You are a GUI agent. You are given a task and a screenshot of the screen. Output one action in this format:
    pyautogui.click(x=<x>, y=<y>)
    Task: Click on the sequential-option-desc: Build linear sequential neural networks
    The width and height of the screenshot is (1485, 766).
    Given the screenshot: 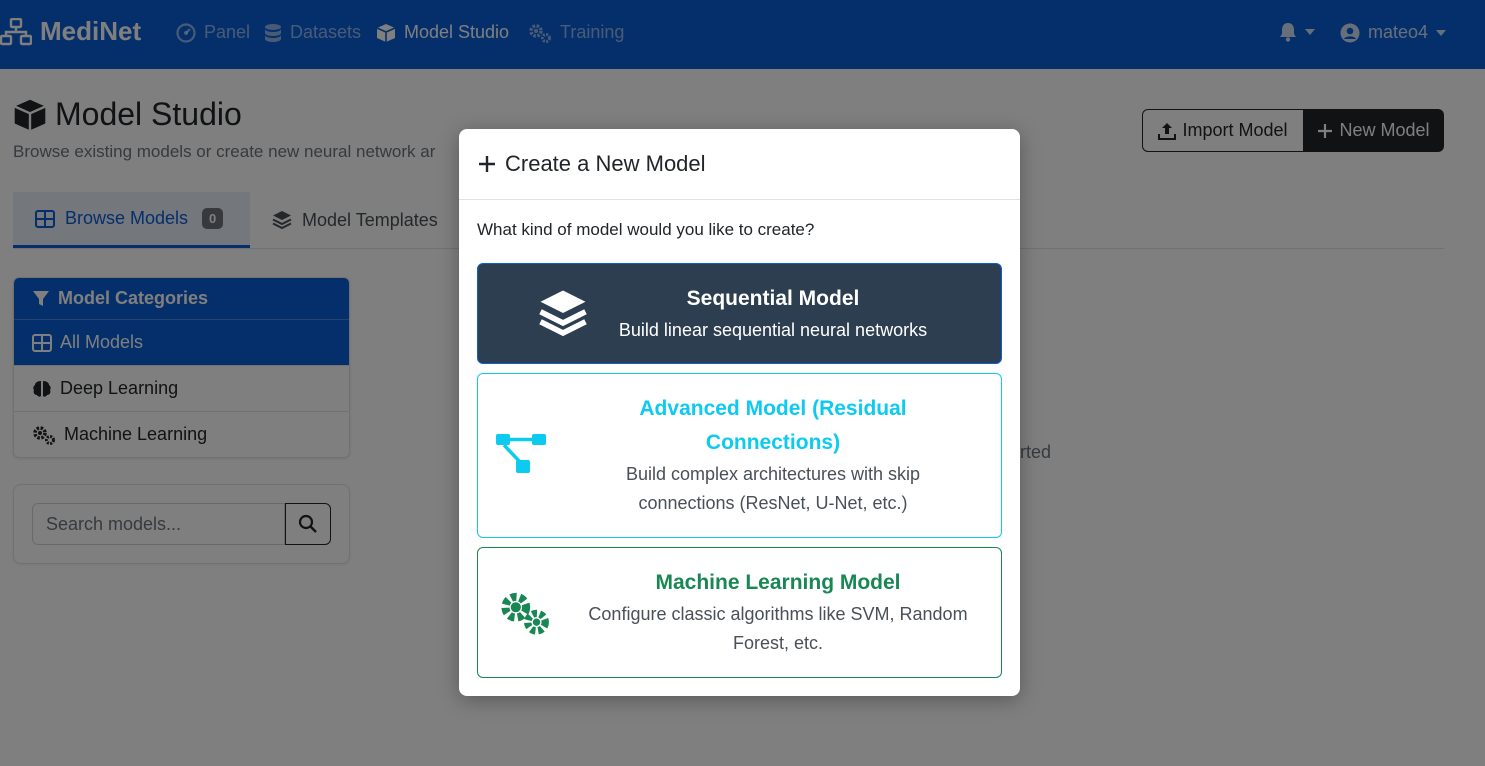 What is the action you would take?
    pyautogui.click(x=773, y=330)
    